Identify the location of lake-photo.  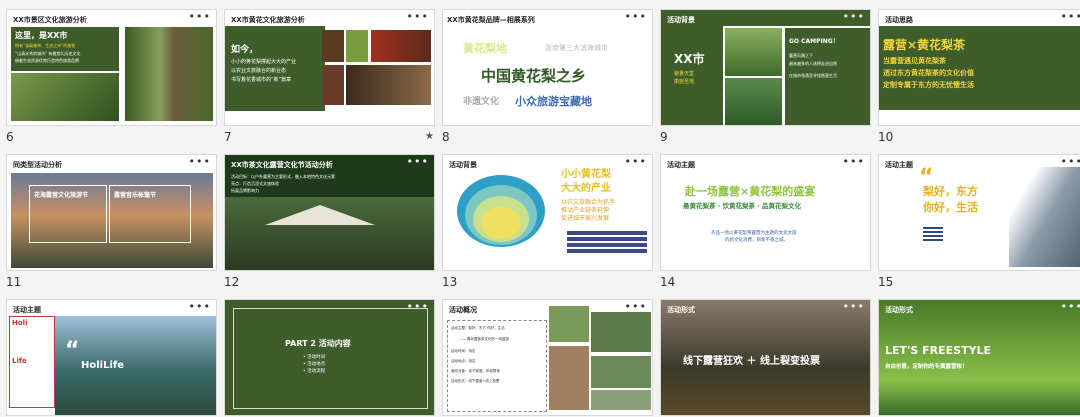
(135, 365).